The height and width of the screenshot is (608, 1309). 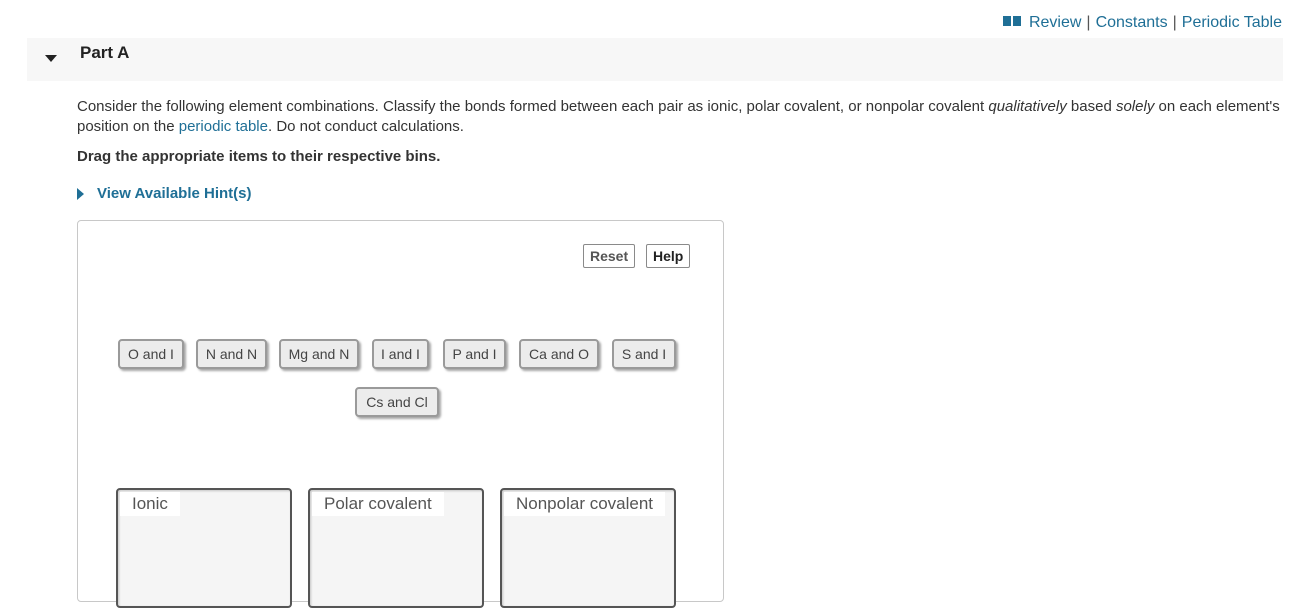 What do you see at coordinates (150, 504) in the screenshot?
I see `bin-label: Ionic` at bounding box center [150, 504].